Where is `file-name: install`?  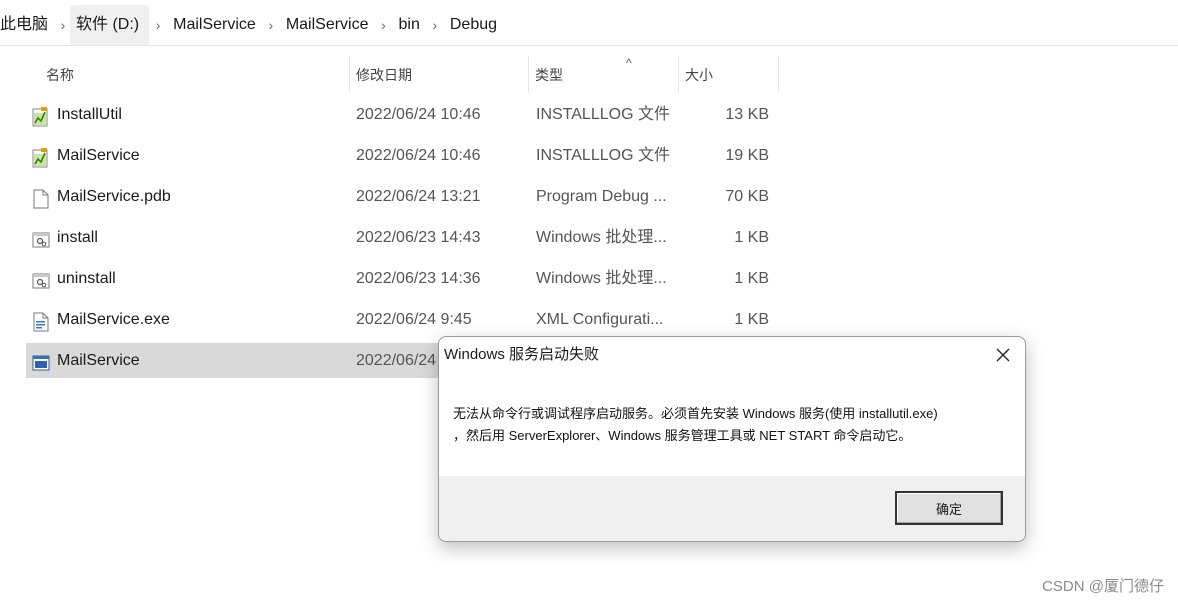 file-name: install is located at coordinates (77, 237).